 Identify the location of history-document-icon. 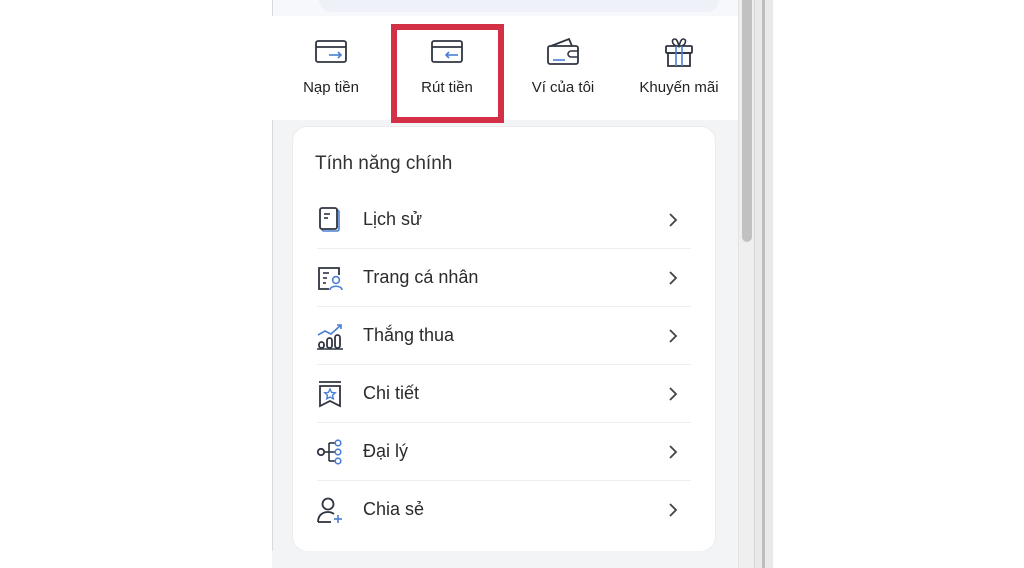
(329, 219).